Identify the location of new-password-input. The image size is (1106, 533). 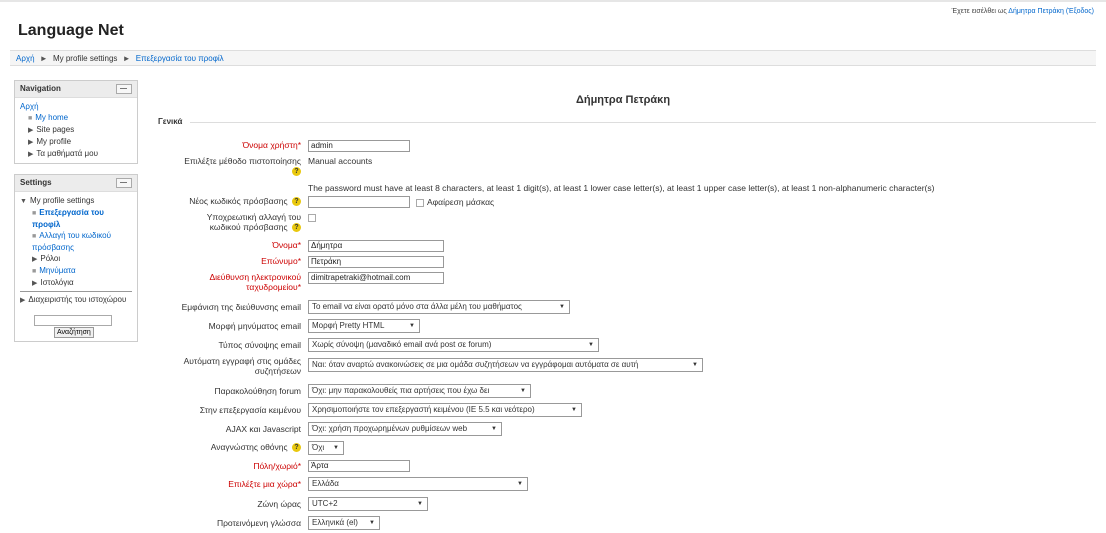
(359, 202).